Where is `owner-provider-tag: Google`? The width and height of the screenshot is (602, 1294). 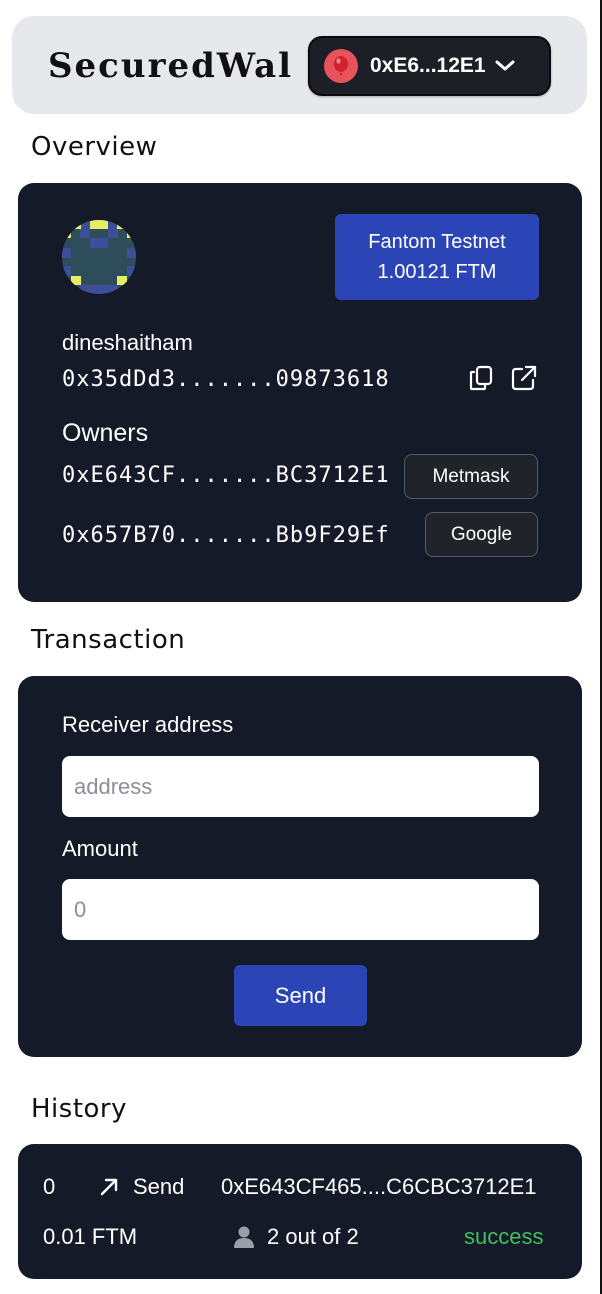
owner-provider-tag: Google is located at coordinates (481, 534).